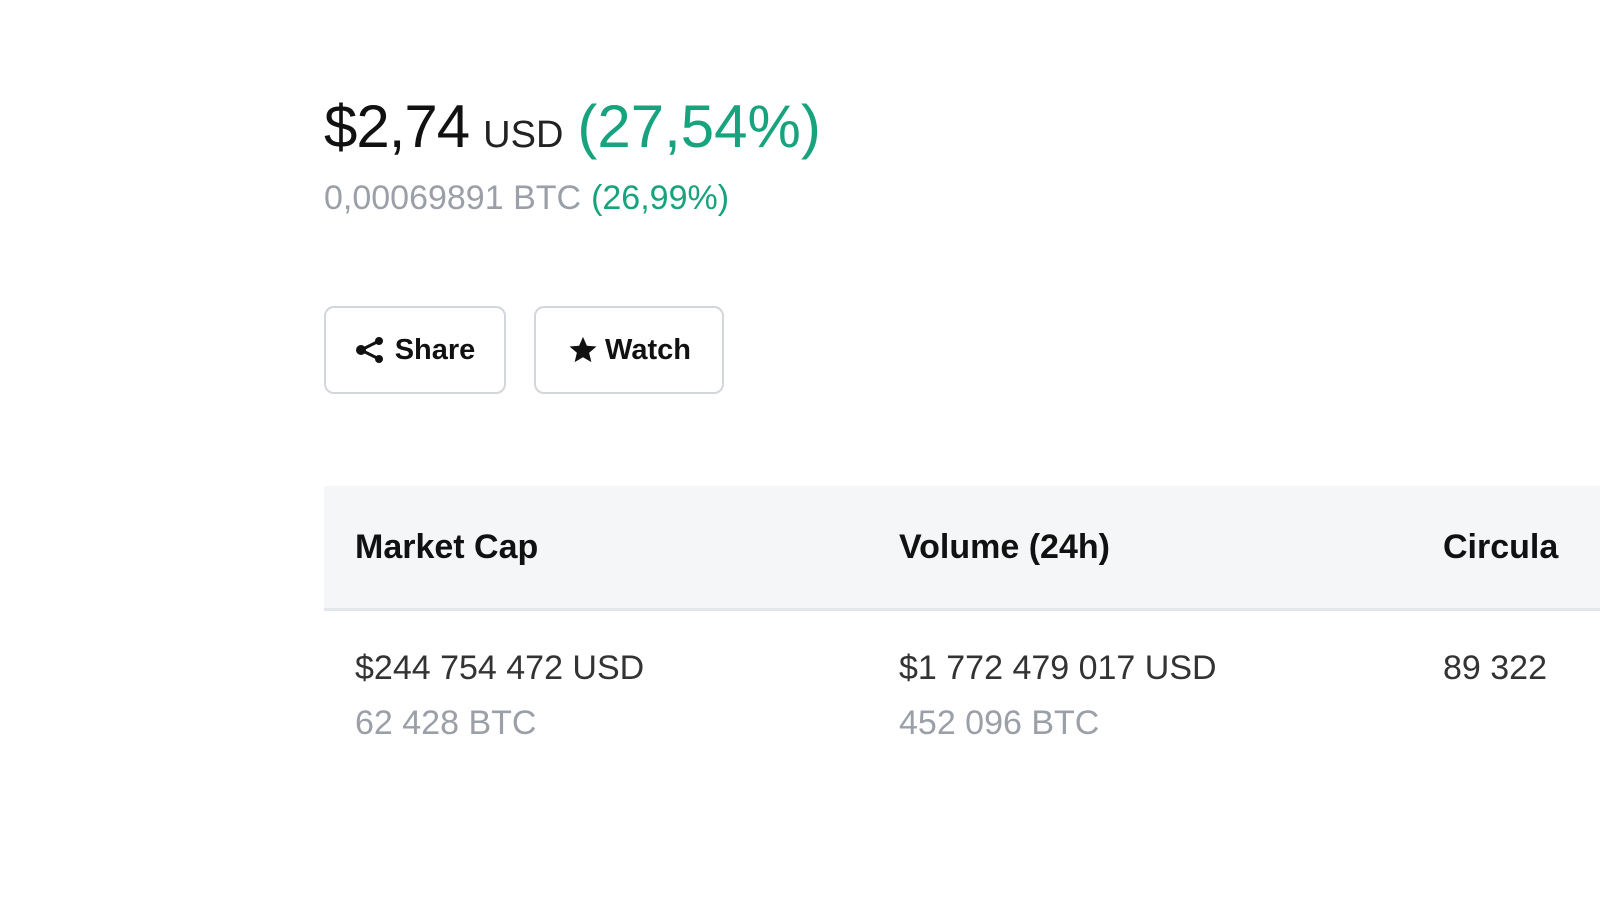 The height and width of the screenshot is (900, 1600). I want to click on circulating-supply-value: 89 322, so click(1495, 668).